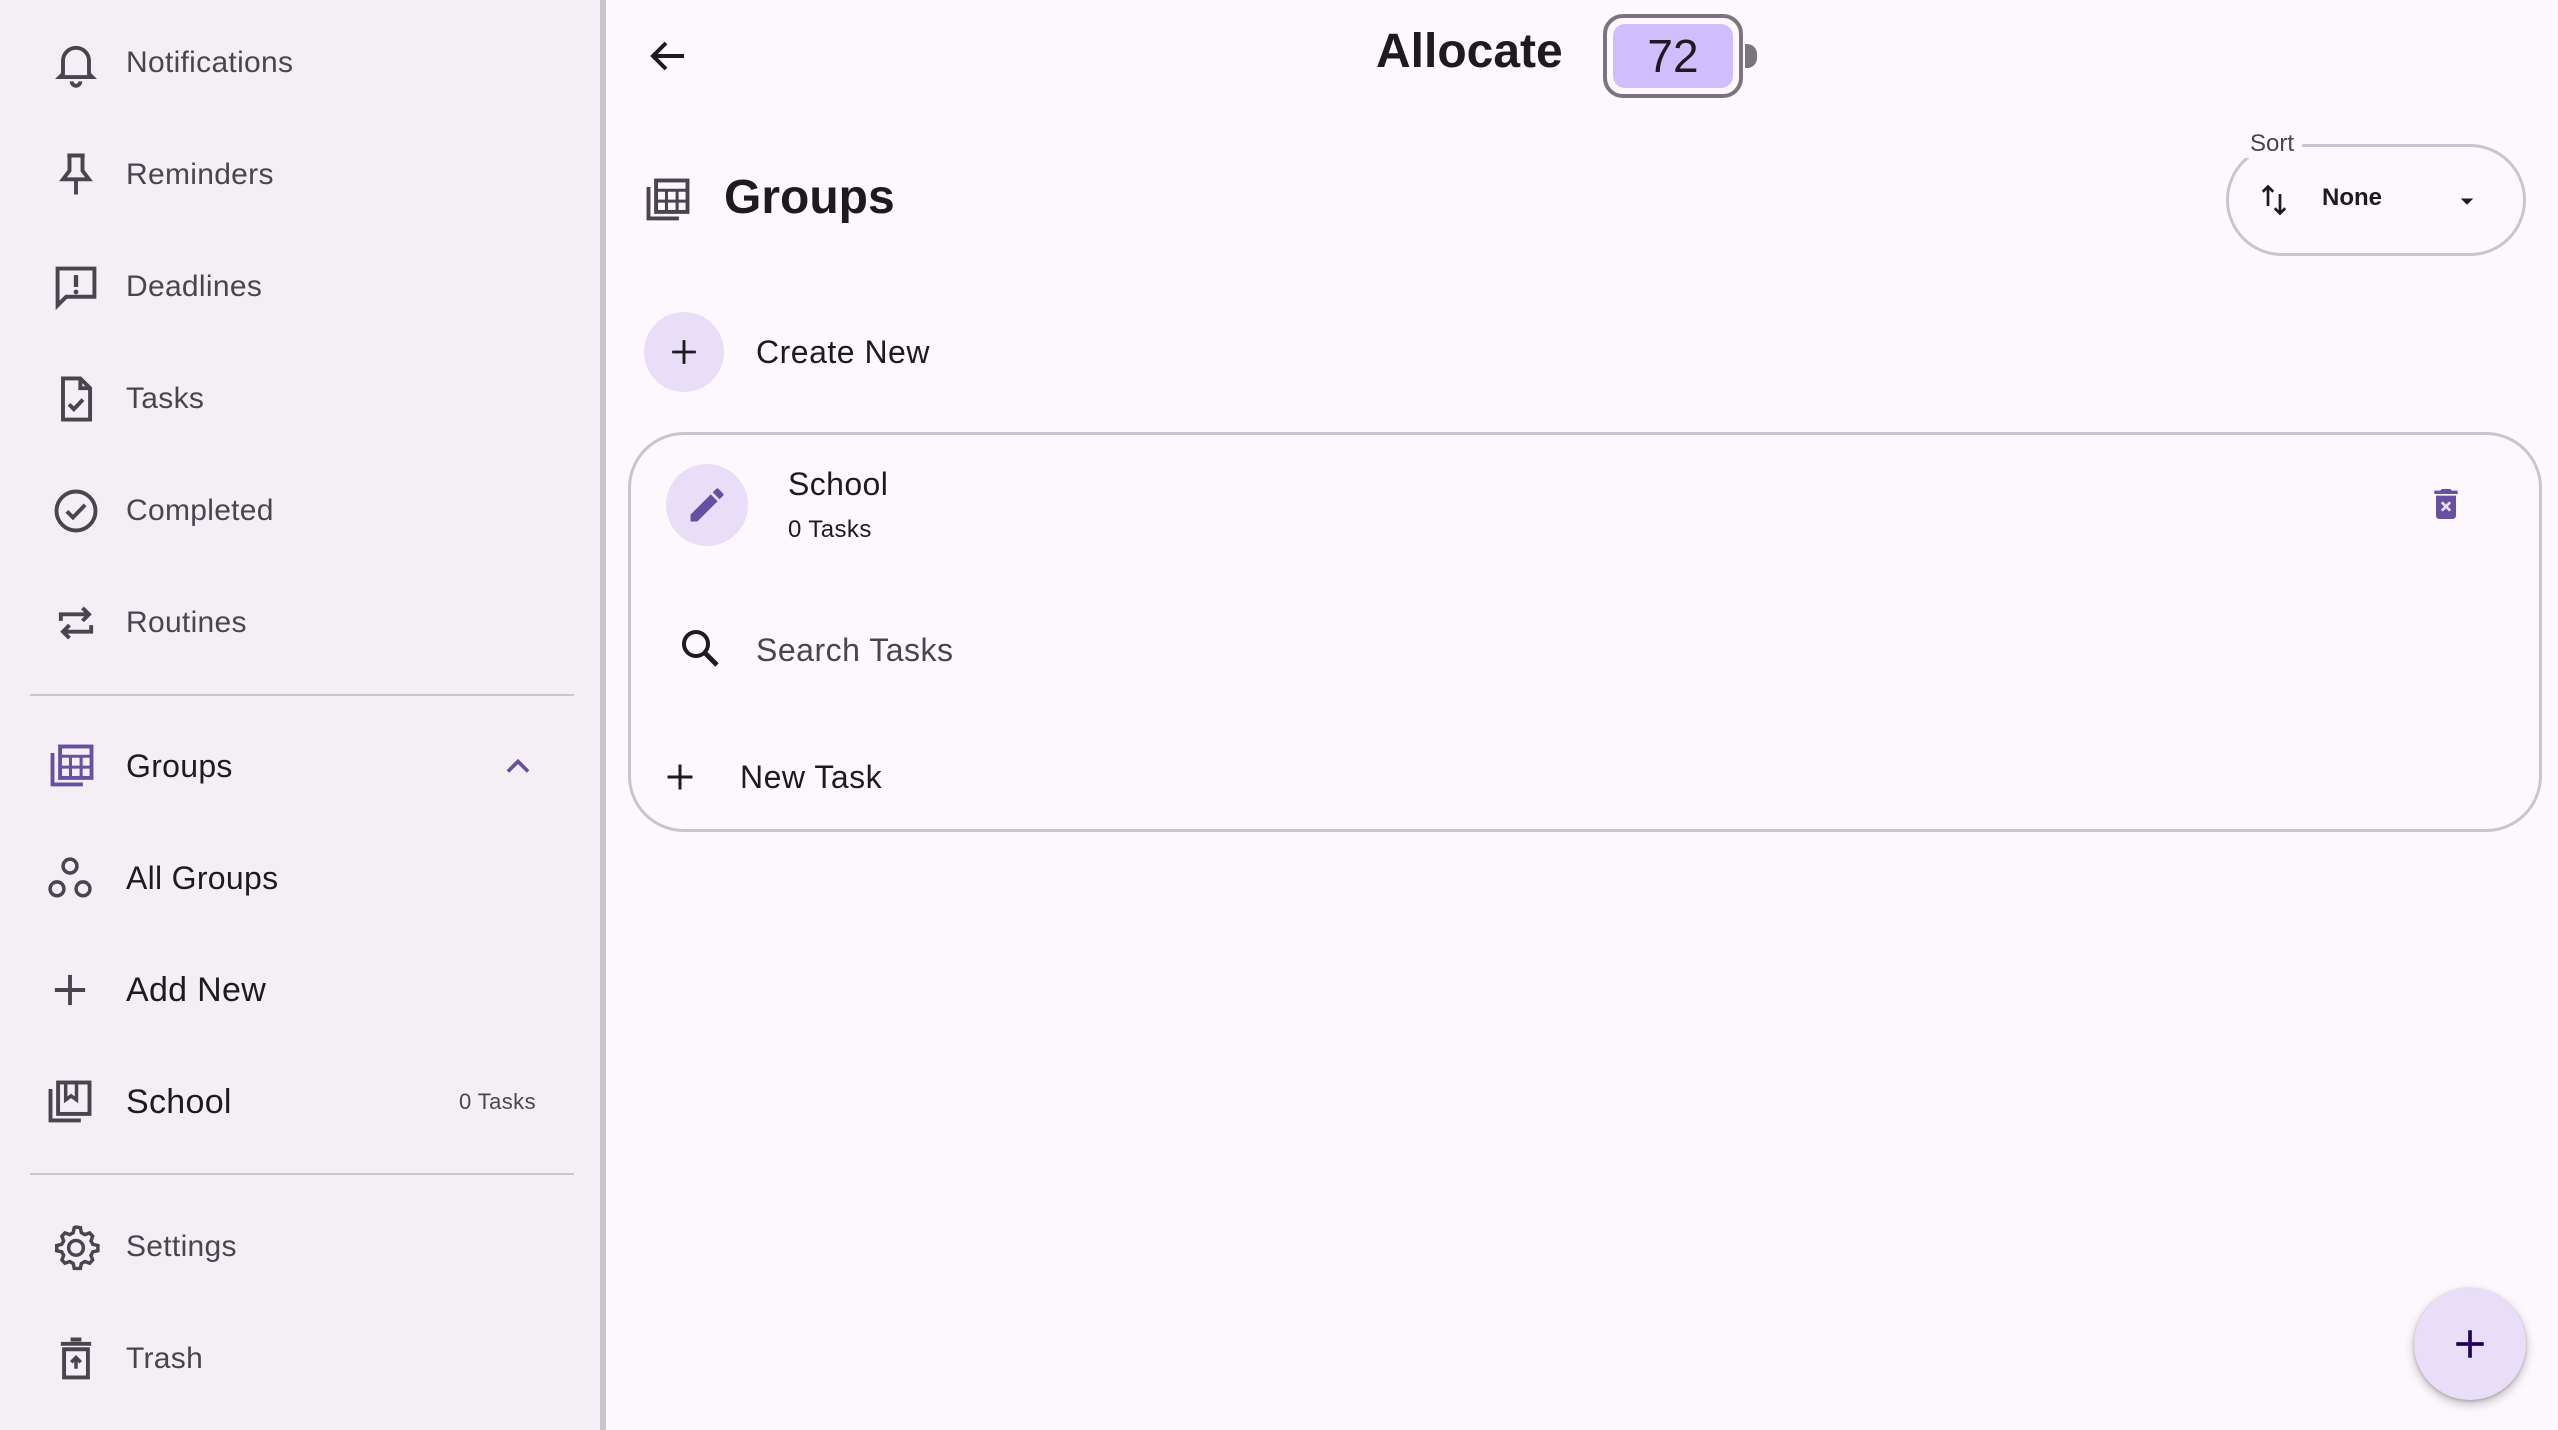  I want to click on sidebar-item-tasks: Tasks, so click(300, 399).